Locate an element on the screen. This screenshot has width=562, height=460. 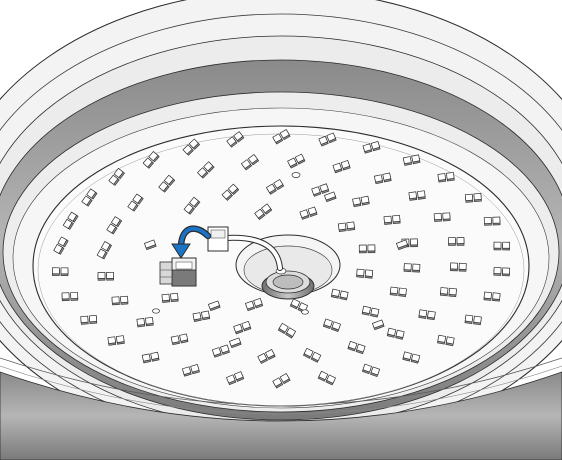
plug-connector-icon is located at coordinates (218, 239).